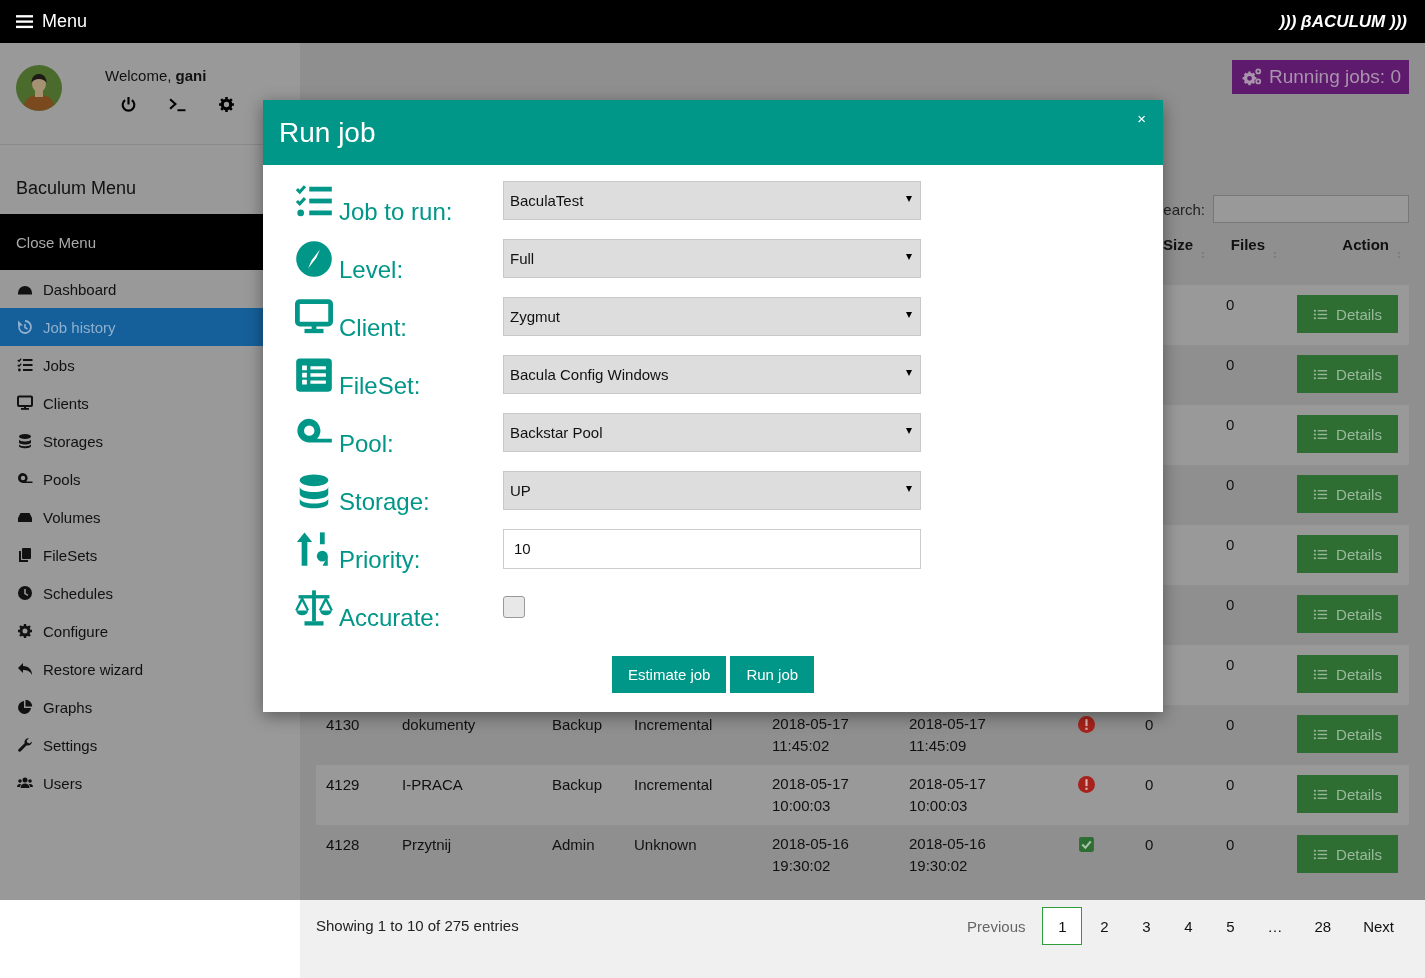 The width and height of the screenshot is (1425, 978). Describe the element at coordinates (669, 674) in the screenshot. I see `dialog-button: Estimate job` at that location.